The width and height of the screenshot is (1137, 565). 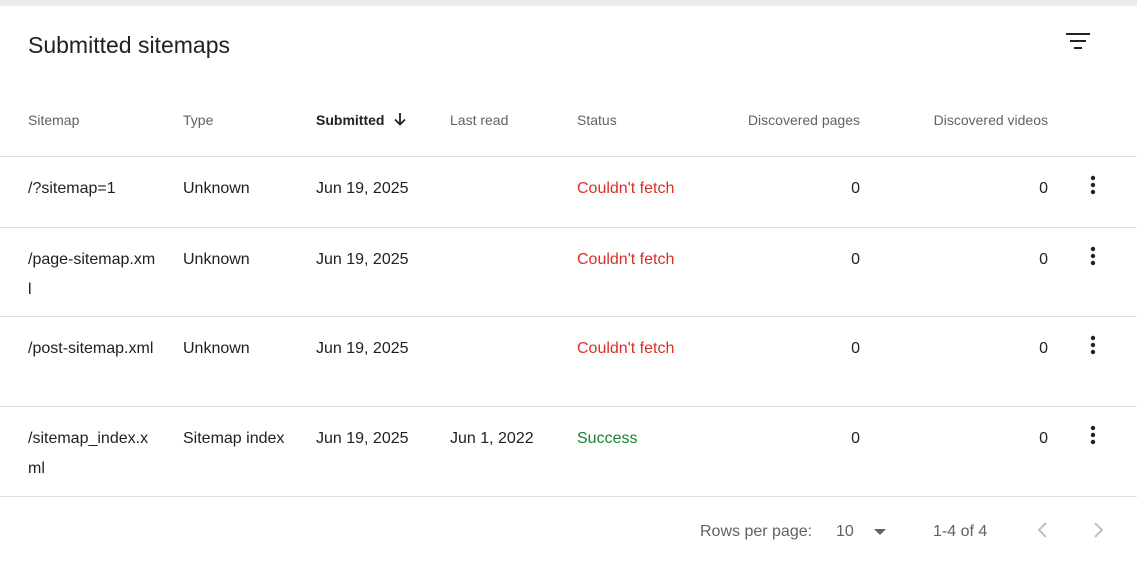 What do you see at coordinates (756, 531) in the screenshot?
I see `rows-per-page-label: Rows per page:` at bounding box center [756, 531].